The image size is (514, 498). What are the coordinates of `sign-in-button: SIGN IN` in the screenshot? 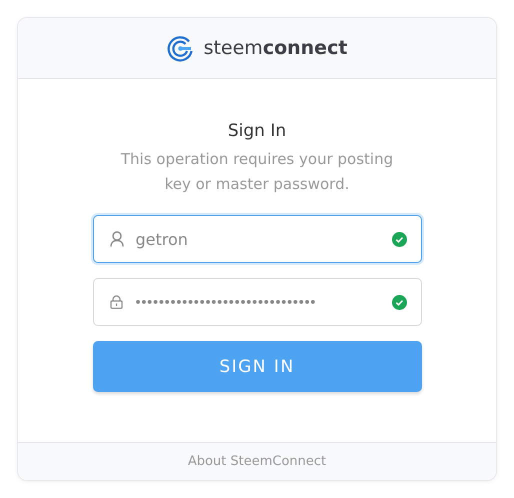 It's located at (257, 366).